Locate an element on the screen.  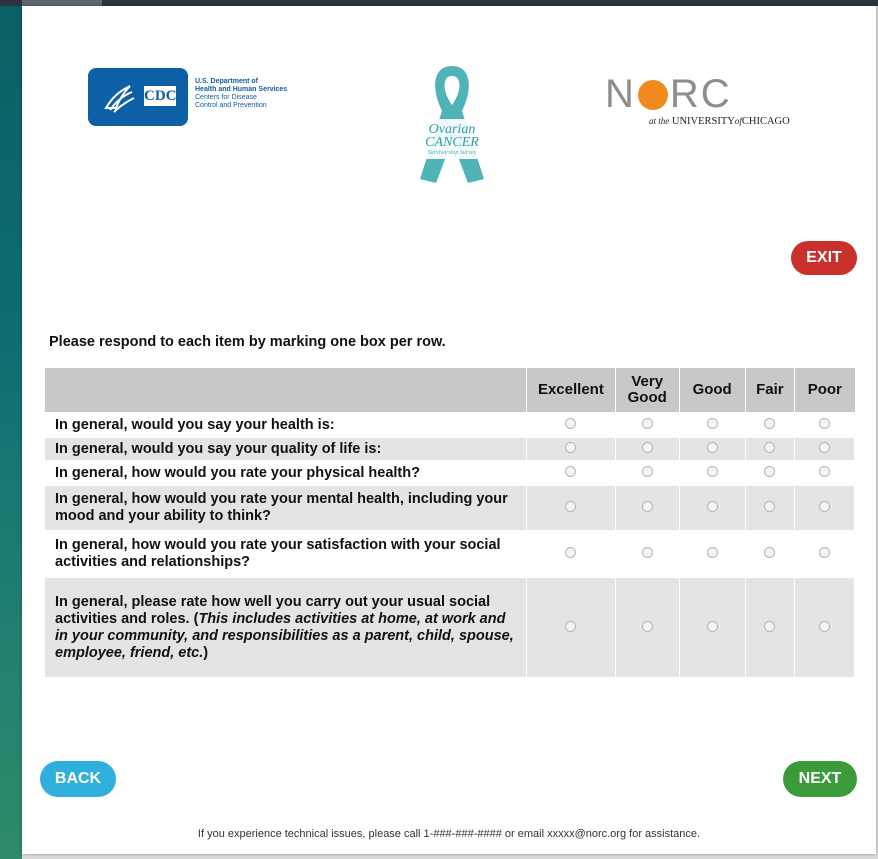
radio-q6-poor is located at coordinates (825, 626).